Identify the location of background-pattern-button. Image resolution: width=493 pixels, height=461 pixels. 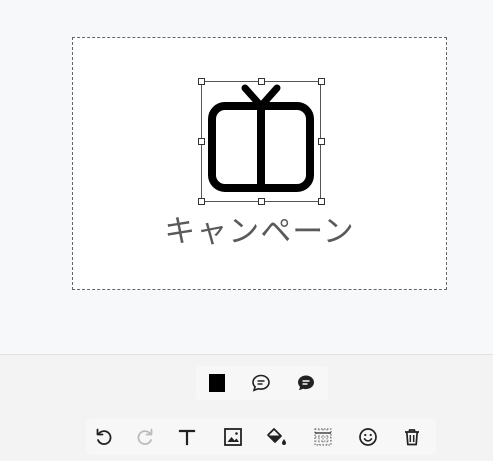
(323, 437).